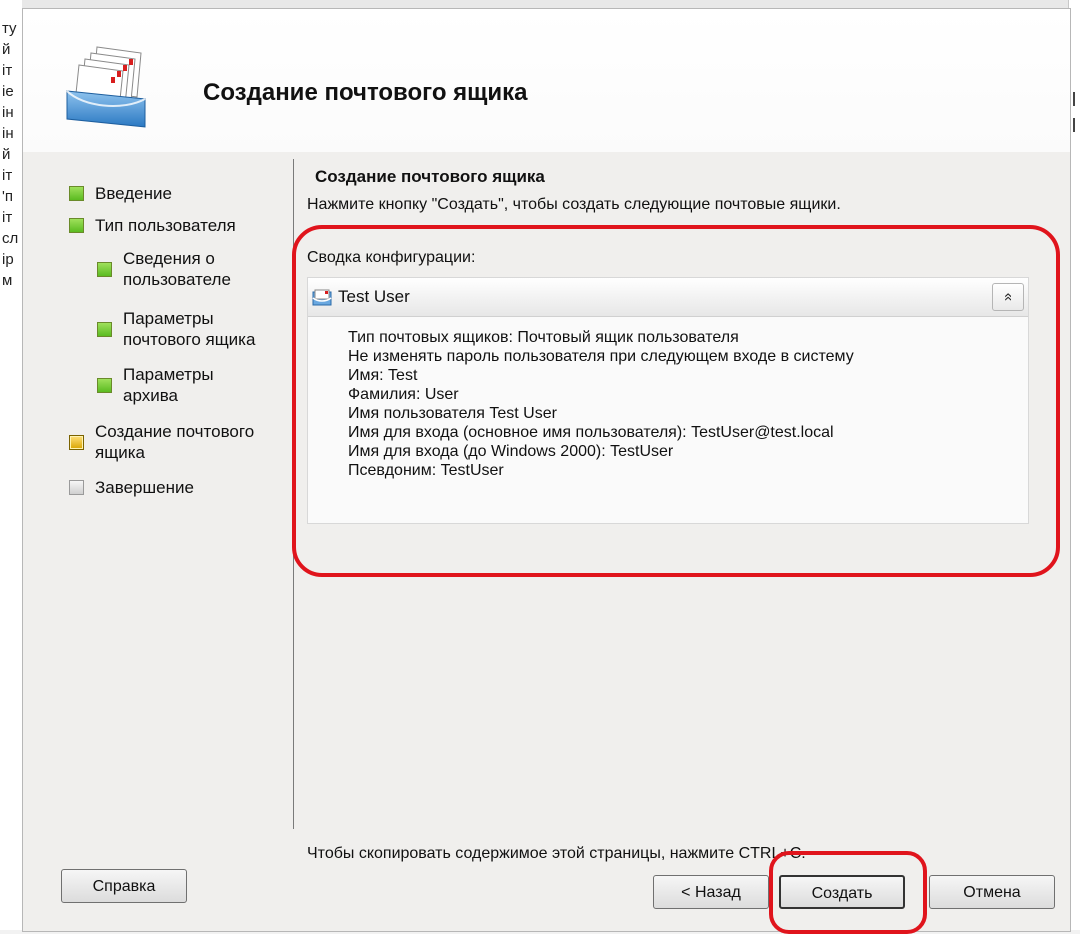 This screenshot has width=1080, height=934. What do you see at coordinates (124, 886) in the screenshot?
I see `help-button: Справка` at bounding box center [124, 886].